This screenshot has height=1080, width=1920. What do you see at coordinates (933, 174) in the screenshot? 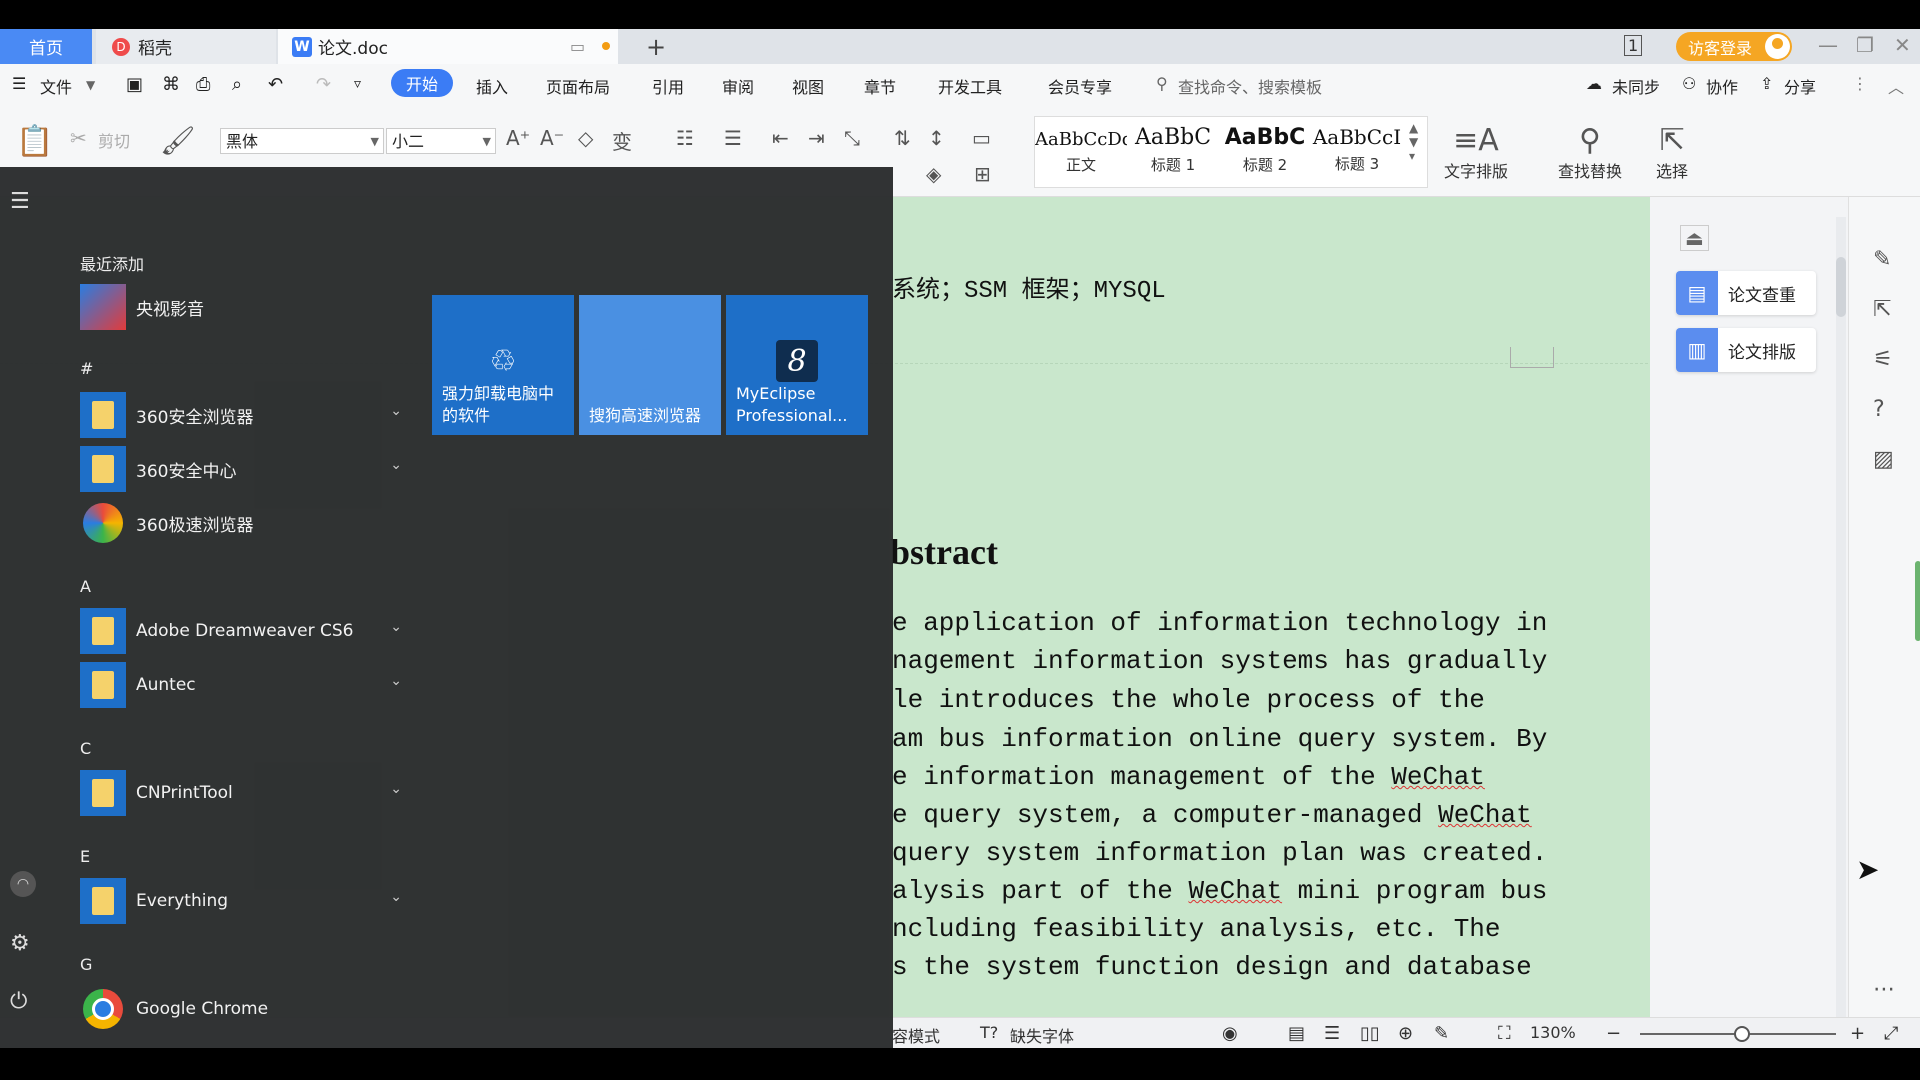
I see `shading-icon: ◈` at bounding box center [933, 174].